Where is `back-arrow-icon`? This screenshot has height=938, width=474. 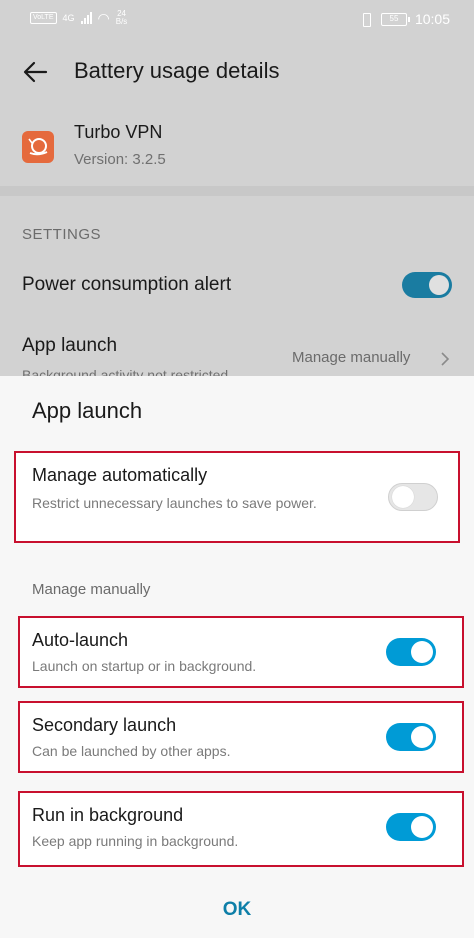 back-arrow-icon is located at coordinates (36, 72).